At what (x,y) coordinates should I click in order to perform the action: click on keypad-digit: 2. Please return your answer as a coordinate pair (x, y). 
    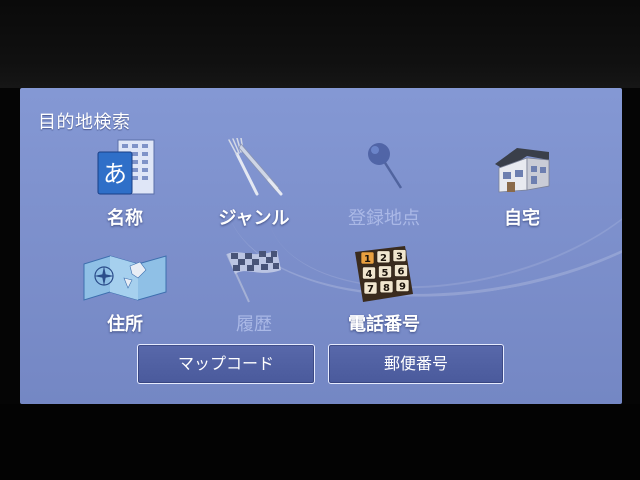
    Looking at the image, I should click on (383, 258).